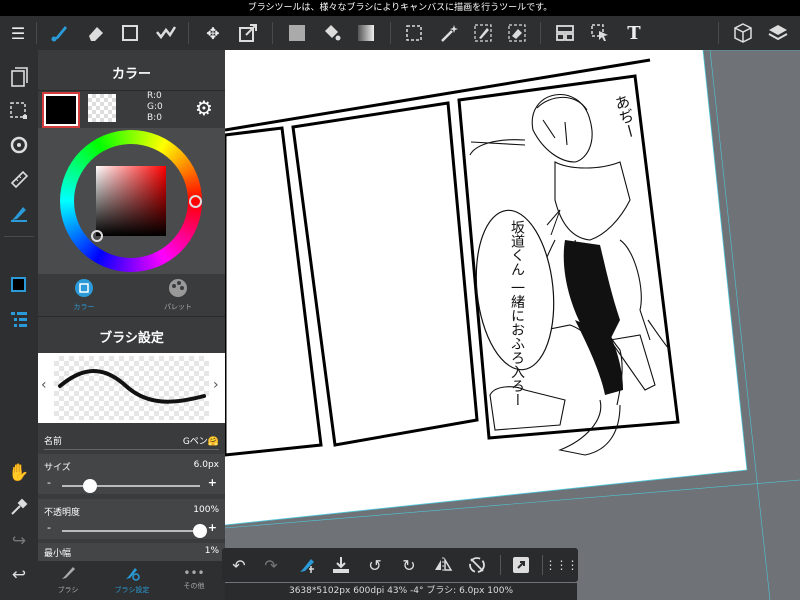 Image resolution: width=800 pixels, height=600 pixels. I want to click on size-label: サイズ, so click(57, 468).